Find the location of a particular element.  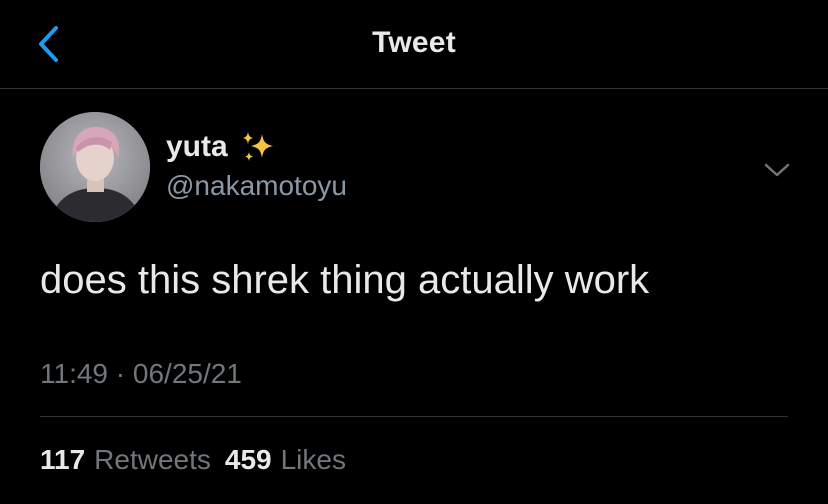

tweet-date: 06/25/21 is located at coordinates (187, 373).